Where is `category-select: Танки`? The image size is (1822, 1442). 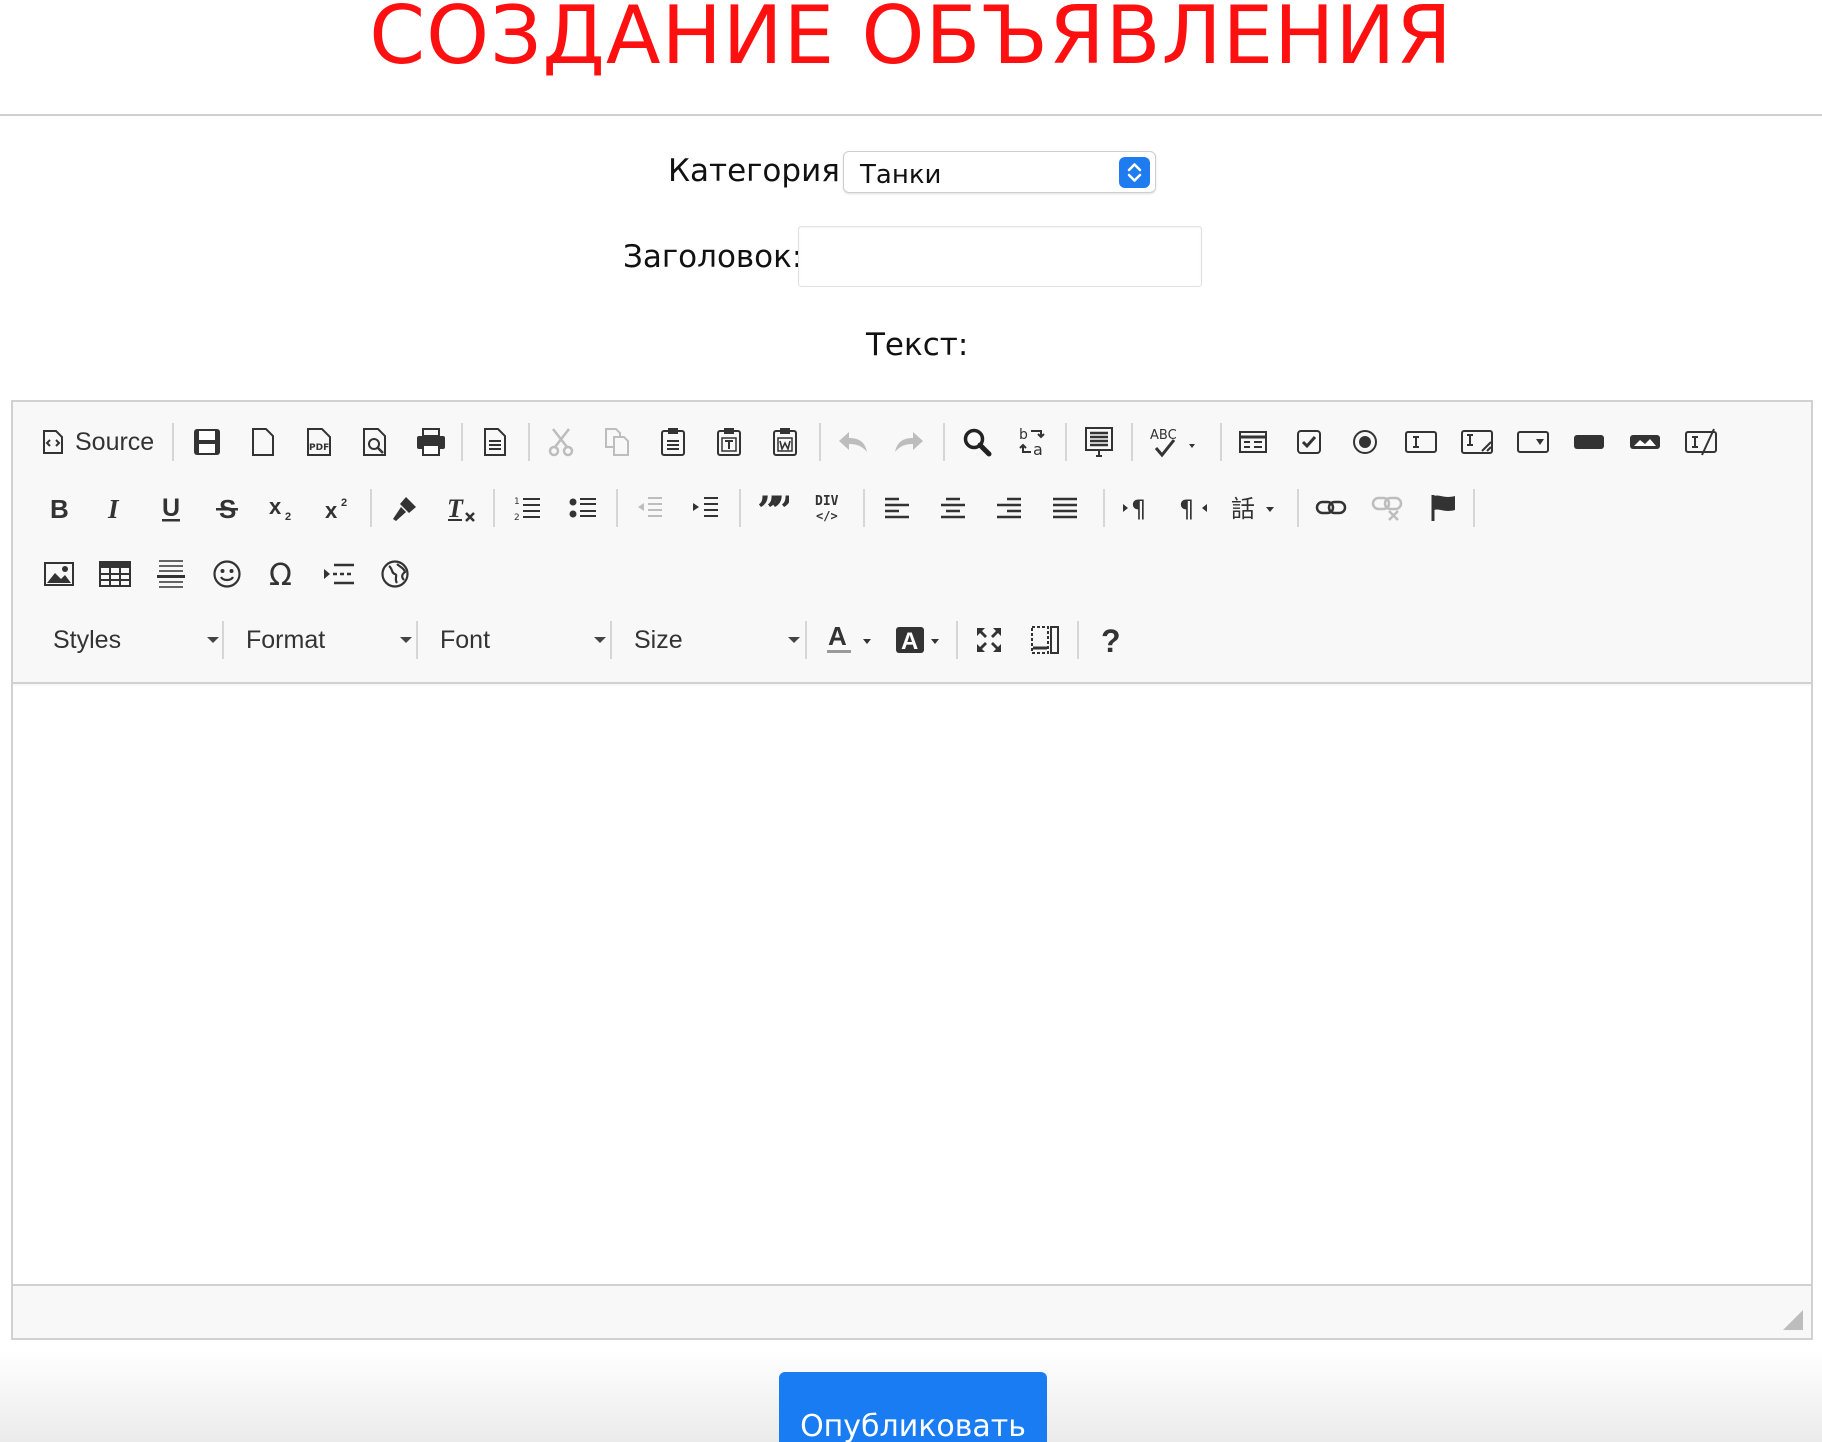 category-select: Танки is located at coordinates (999, 172).